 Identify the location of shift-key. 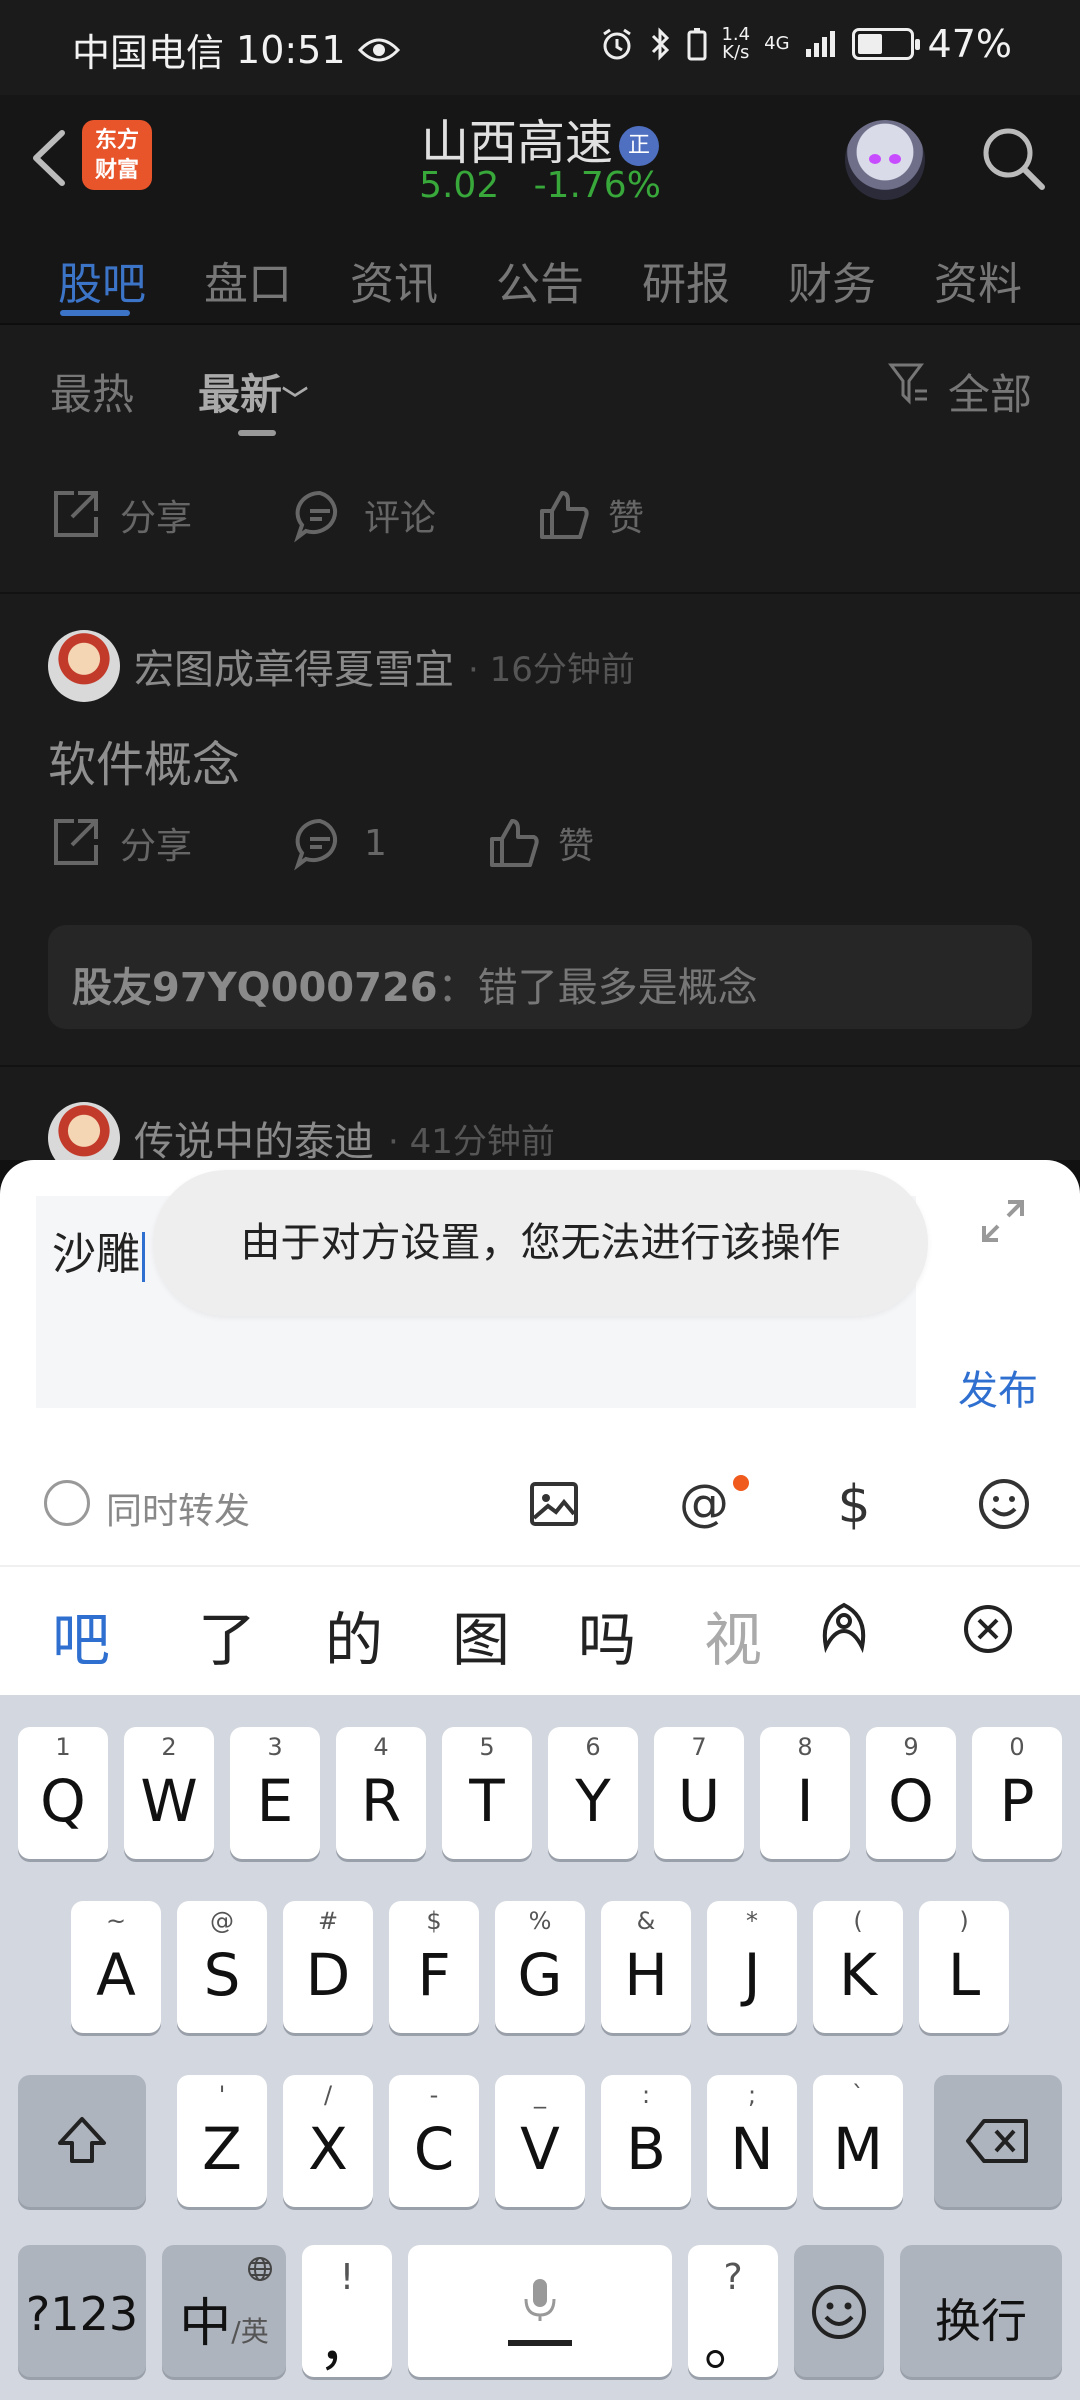
(82, 2141).